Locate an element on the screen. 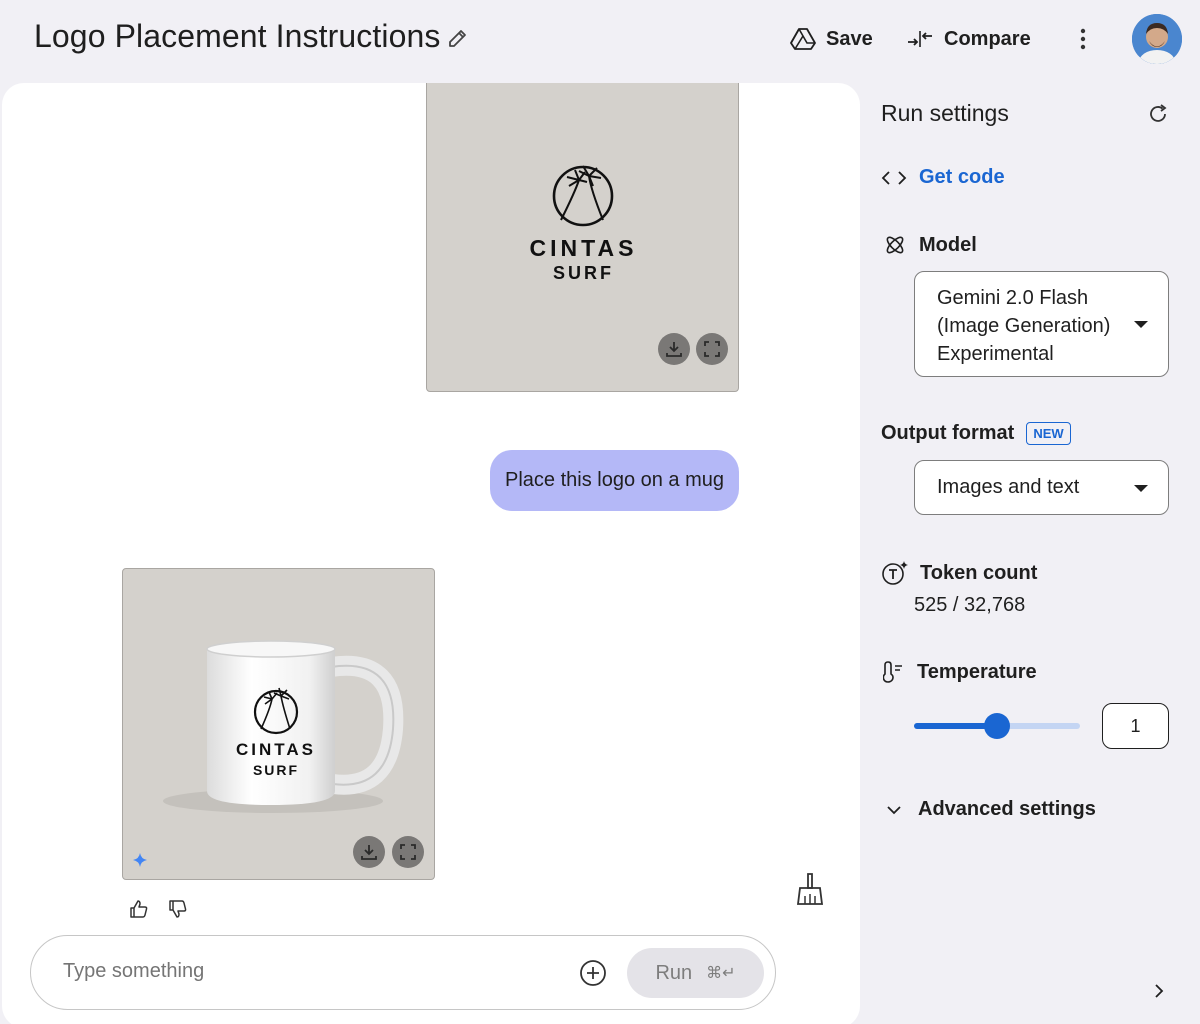 Image resolution: width=1200 pixels, height=1024 pixels. prompt-composer: Run ⌘↵ is located at coordinates (403, 972).